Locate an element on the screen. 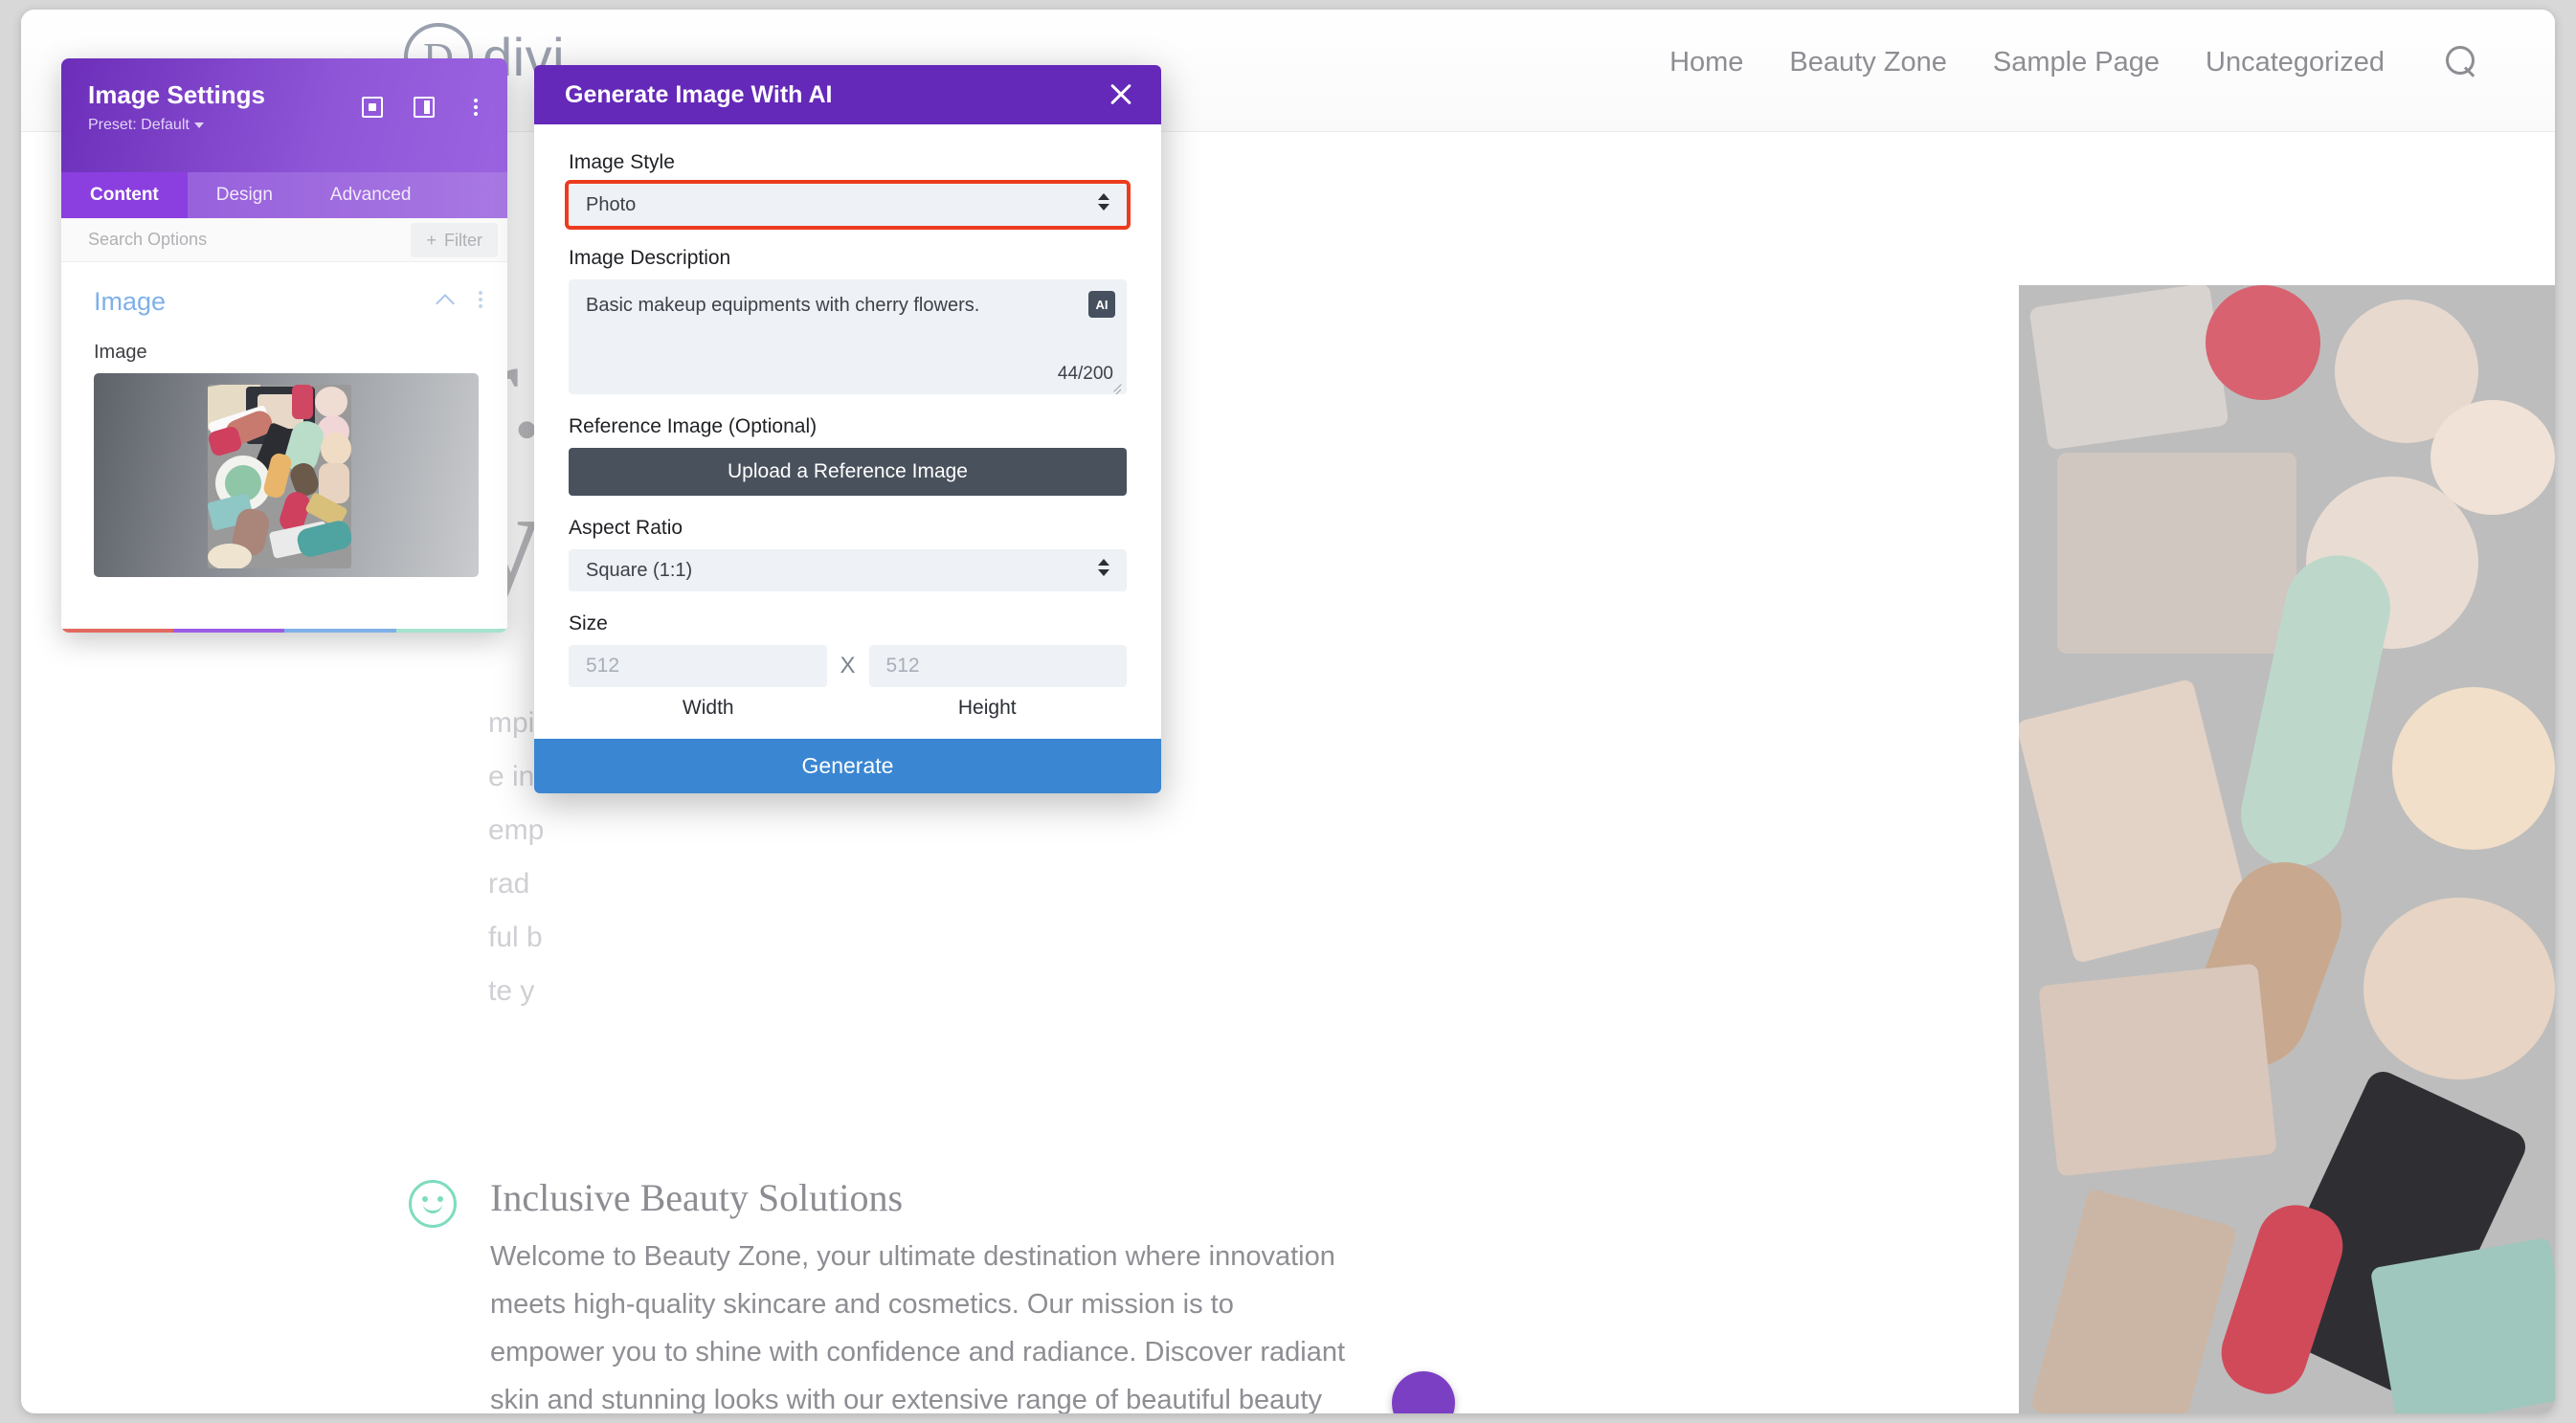 This screenshot has height=1423, width=2576. image-style-value: Photo is located at coordinates (612, 204).